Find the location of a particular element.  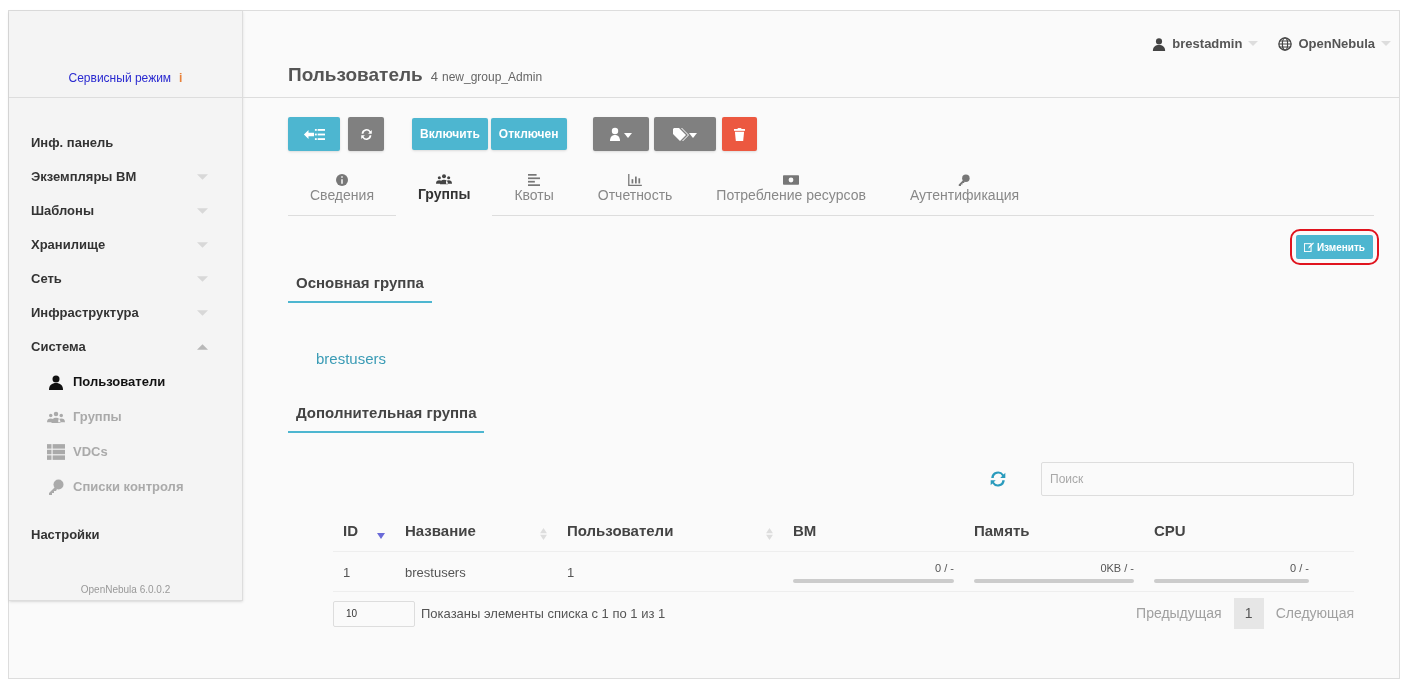

column-header: Название is located at coordinates (440, 531).